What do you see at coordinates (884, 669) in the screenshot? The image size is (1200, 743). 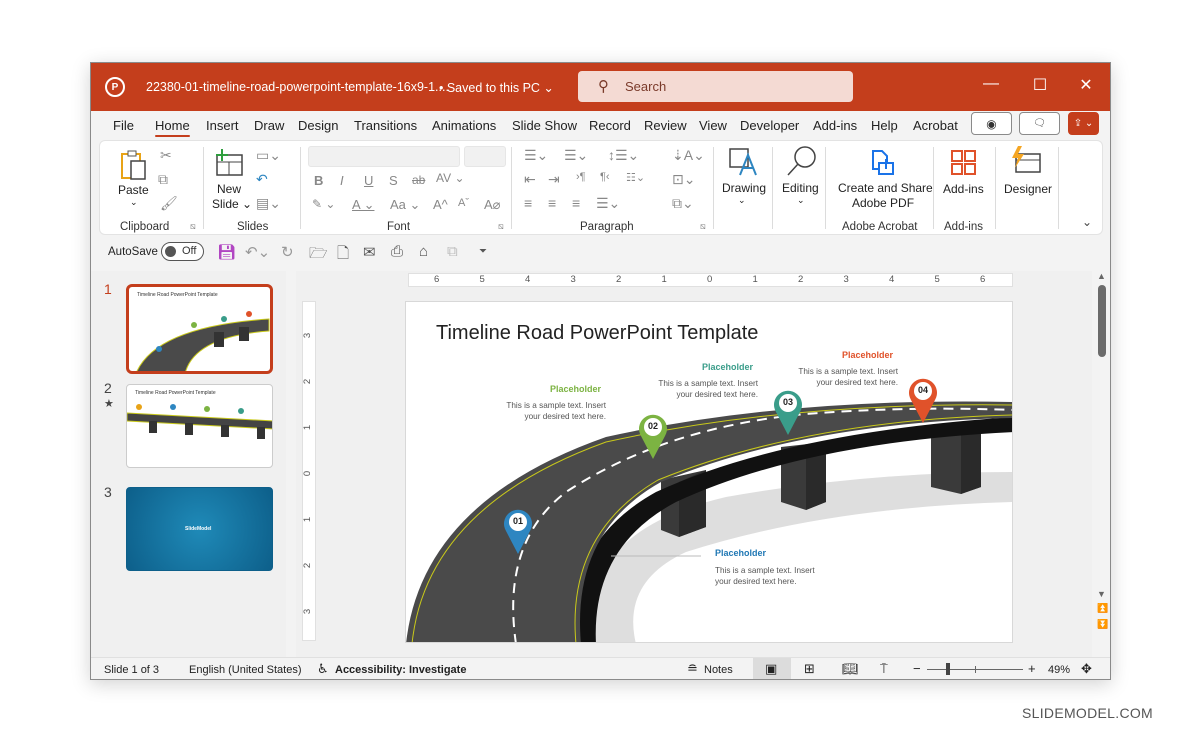 I see `slideshow-icon: ⍑` at bounding box center [884, 669].